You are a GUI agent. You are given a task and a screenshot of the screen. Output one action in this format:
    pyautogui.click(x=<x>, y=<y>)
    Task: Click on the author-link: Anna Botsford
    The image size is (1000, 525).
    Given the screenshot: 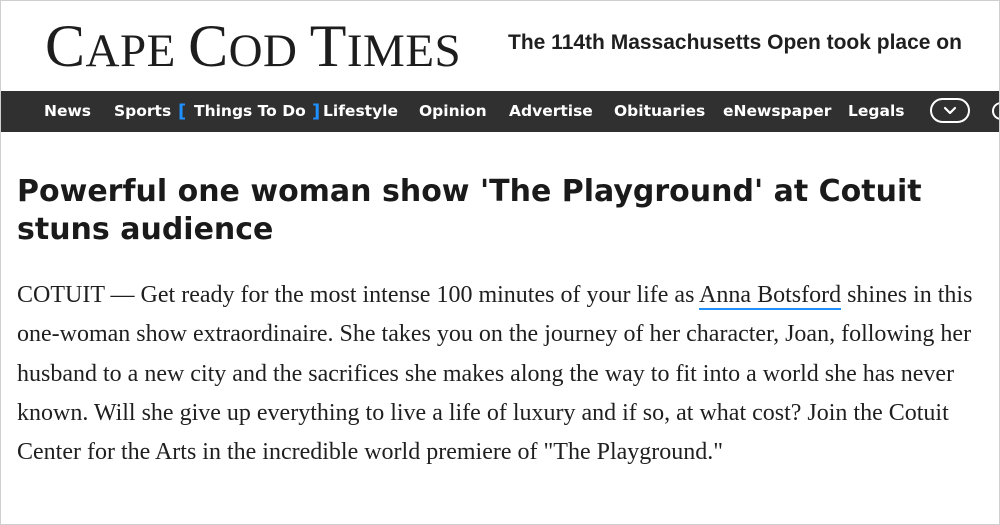 What is the action you would take?
    pyautogui.click(x=770, y=296)
    